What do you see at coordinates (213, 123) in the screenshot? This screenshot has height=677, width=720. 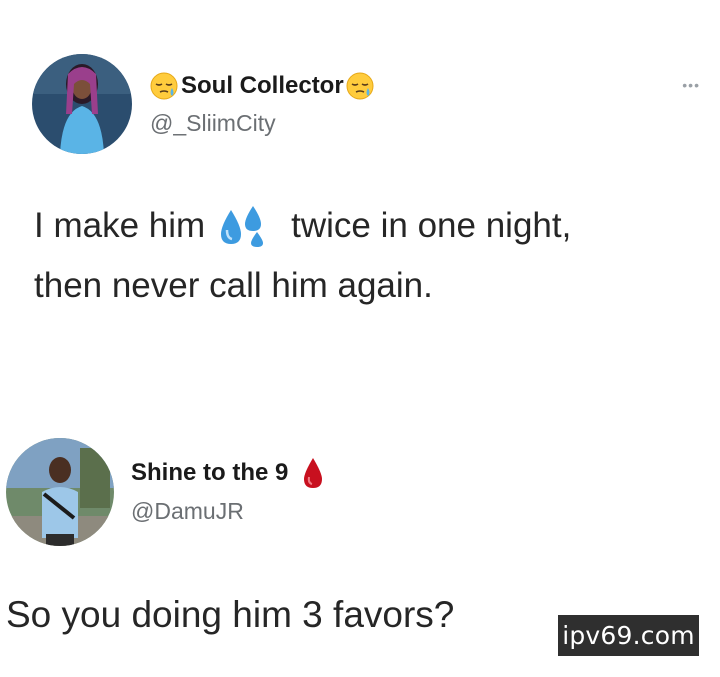 I see `username-handle: @_SliimCity` at bounding box center [213, 123].